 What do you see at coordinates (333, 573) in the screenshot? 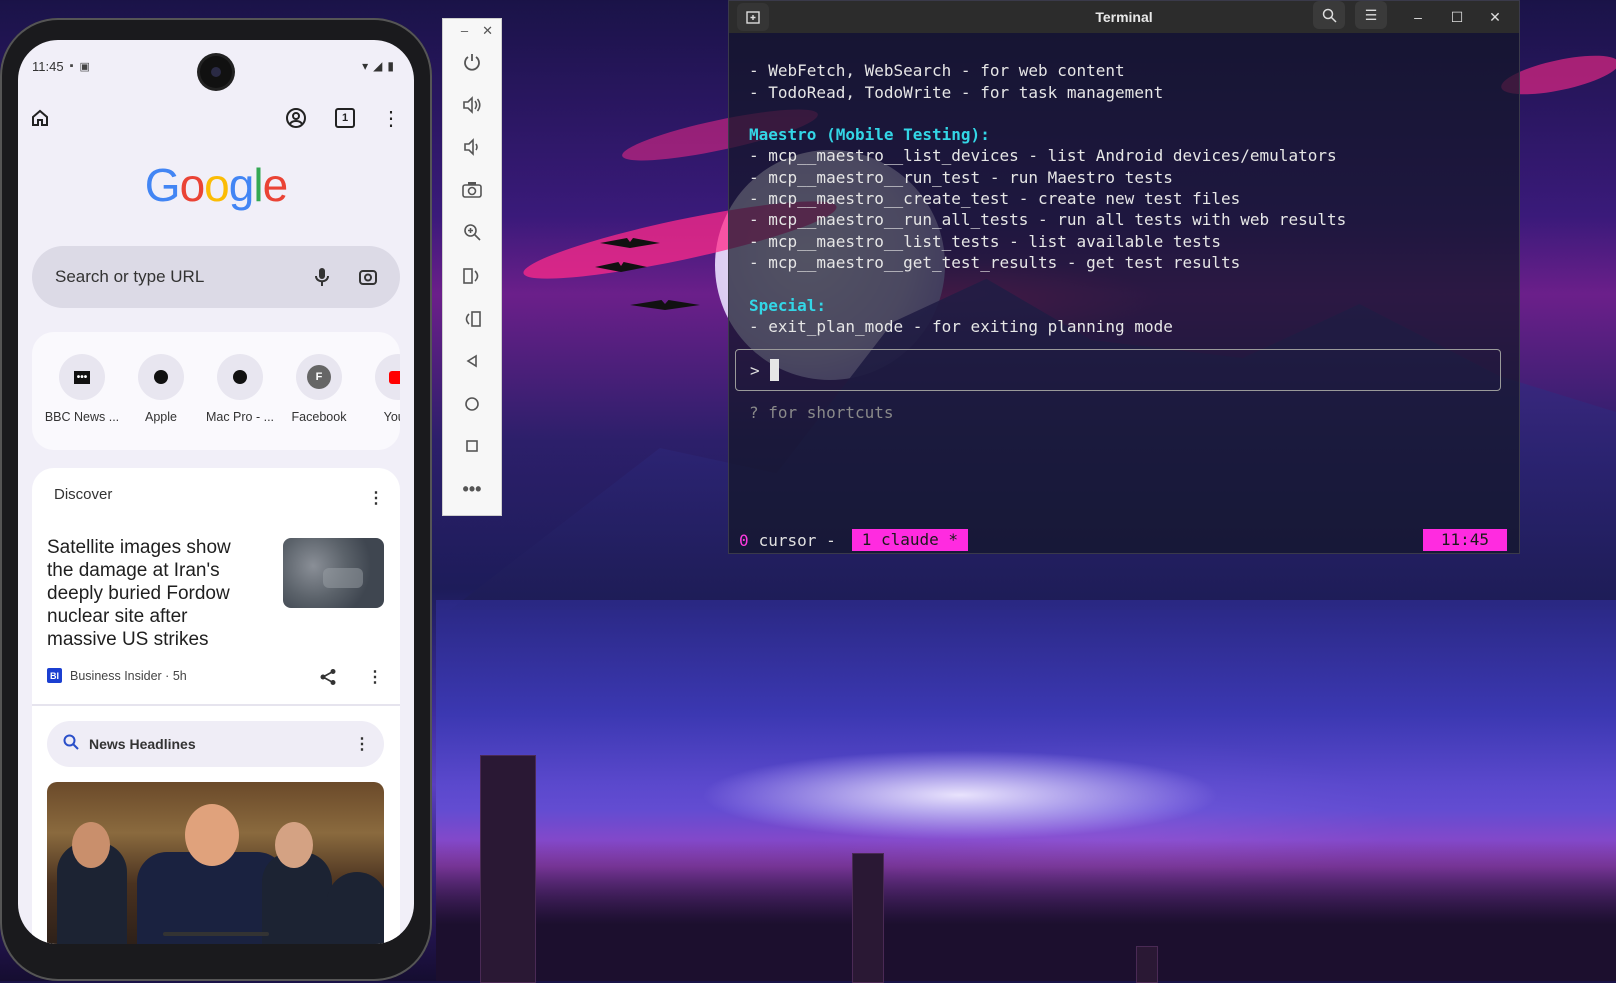
I see `article-thumbnail` at bounding box center [333, 573].